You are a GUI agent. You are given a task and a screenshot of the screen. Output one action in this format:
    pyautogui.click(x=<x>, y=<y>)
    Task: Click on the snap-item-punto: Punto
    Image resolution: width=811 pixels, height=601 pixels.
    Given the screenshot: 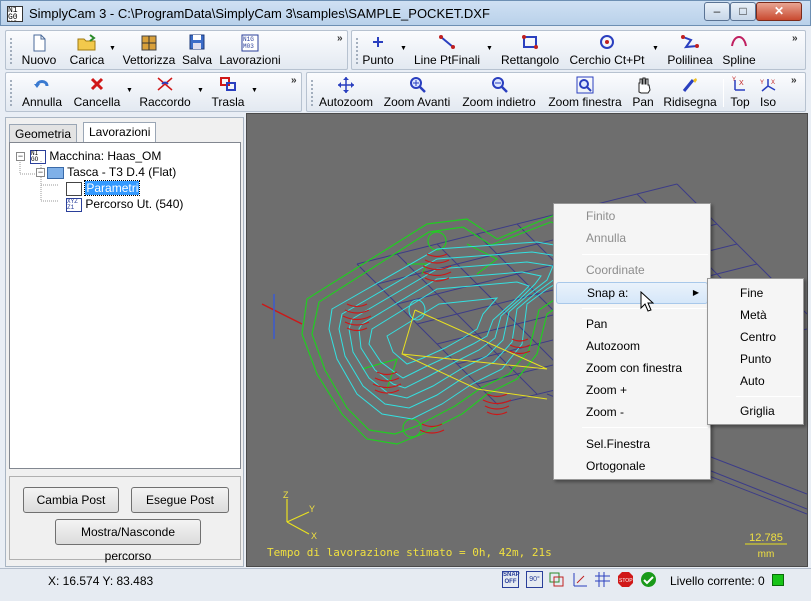 What is the action you would take?
    pyautogui.click(x=755, y=359)
    